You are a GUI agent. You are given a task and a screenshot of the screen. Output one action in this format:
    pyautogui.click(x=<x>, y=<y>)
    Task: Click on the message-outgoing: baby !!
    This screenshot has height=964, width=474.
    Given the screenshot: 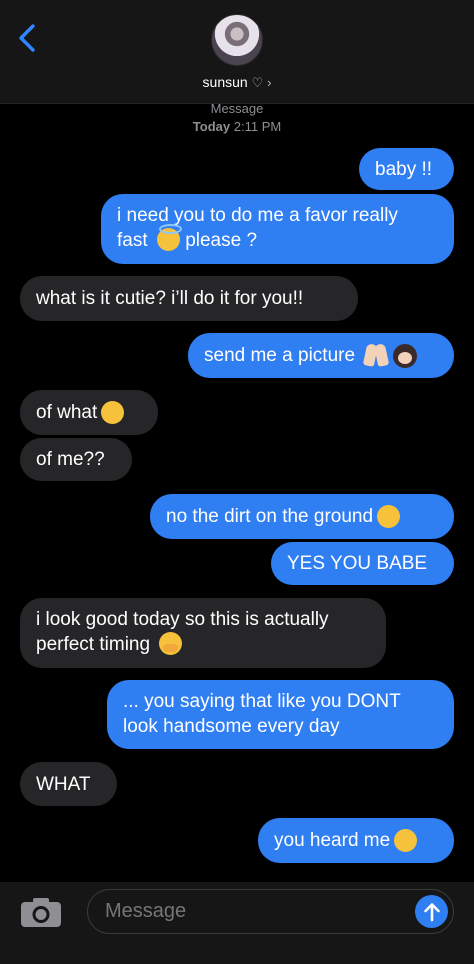 What is the action you would take?
    pyautogui.click(x=406, y=169)
    